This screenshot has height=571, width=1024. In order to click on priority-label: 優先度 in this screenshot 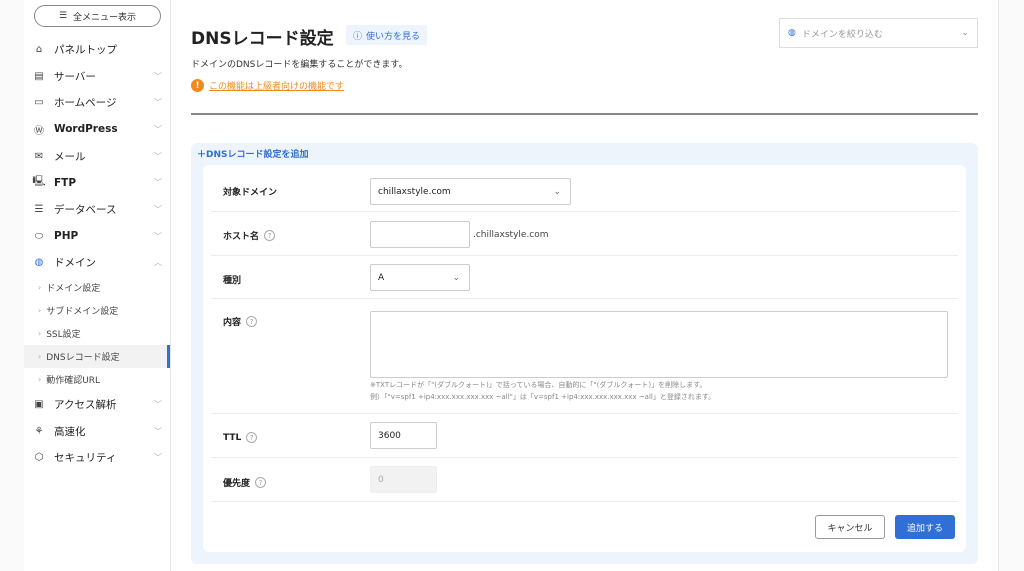, I will do `click(237, 484)`.